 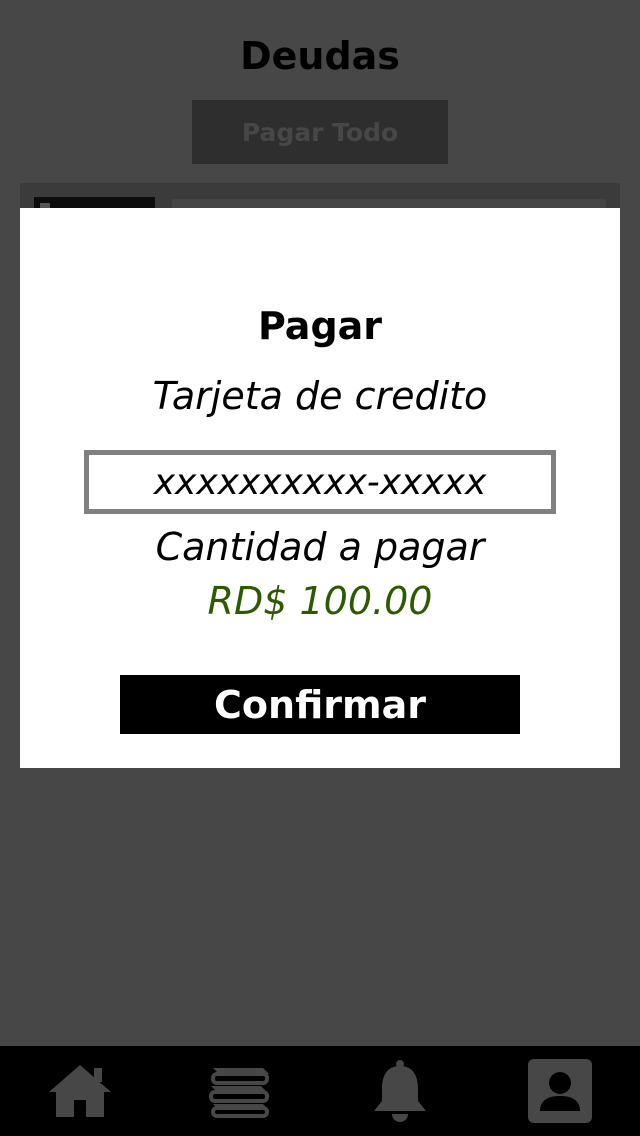 I want to click on nav-home, so click(x=80, y=1091).